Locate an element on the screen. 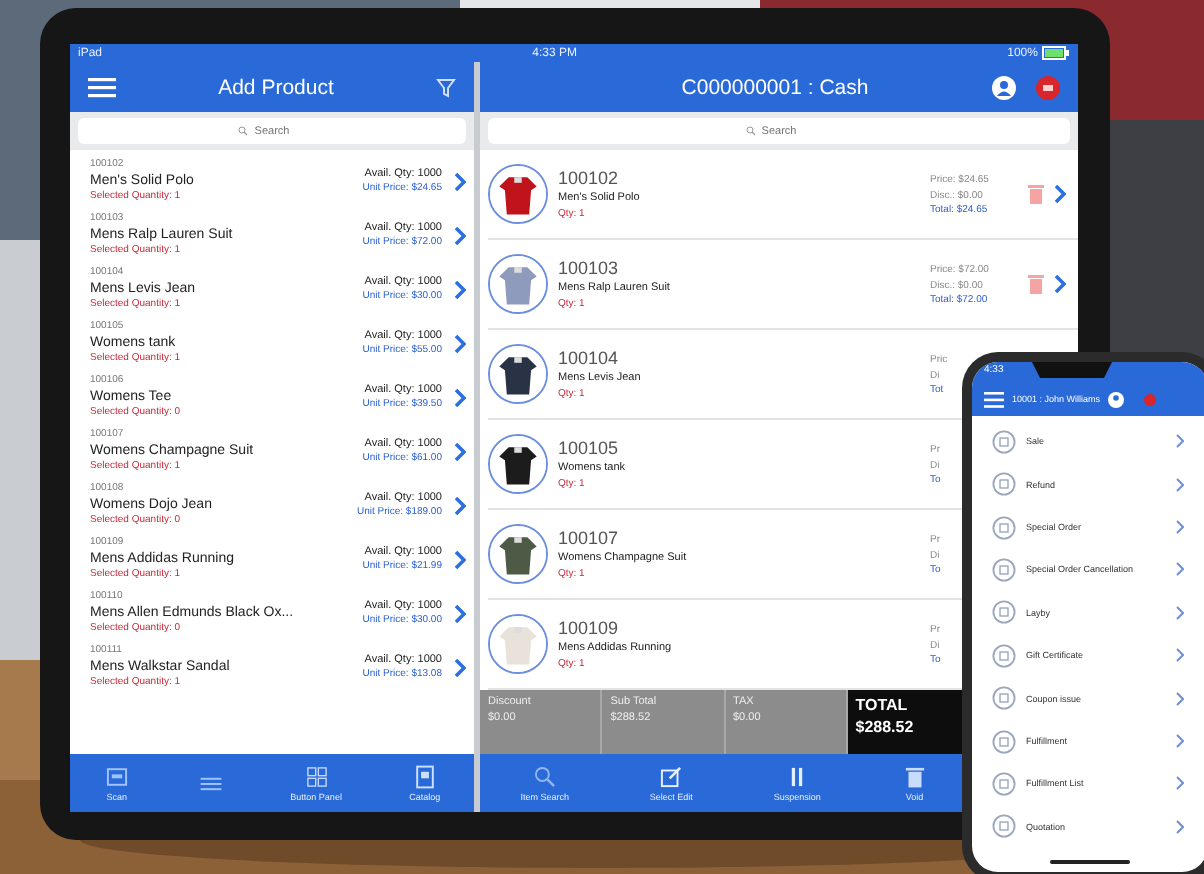 This screenshot has width=1204, height=874. summary-value: $288.52 is located at coordinates (884, 727).